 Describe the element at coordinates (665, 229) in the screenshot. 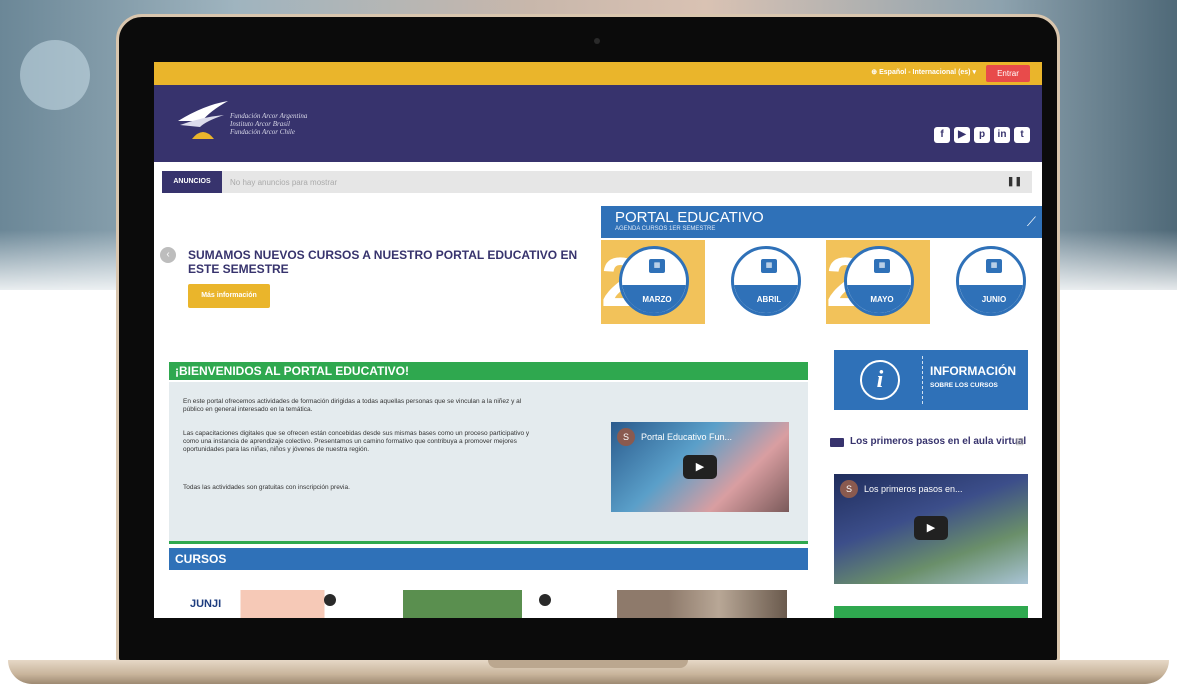

I see `promo-subtitle: AGENDA CURSOS 1ER SEMESTRE` at that location.